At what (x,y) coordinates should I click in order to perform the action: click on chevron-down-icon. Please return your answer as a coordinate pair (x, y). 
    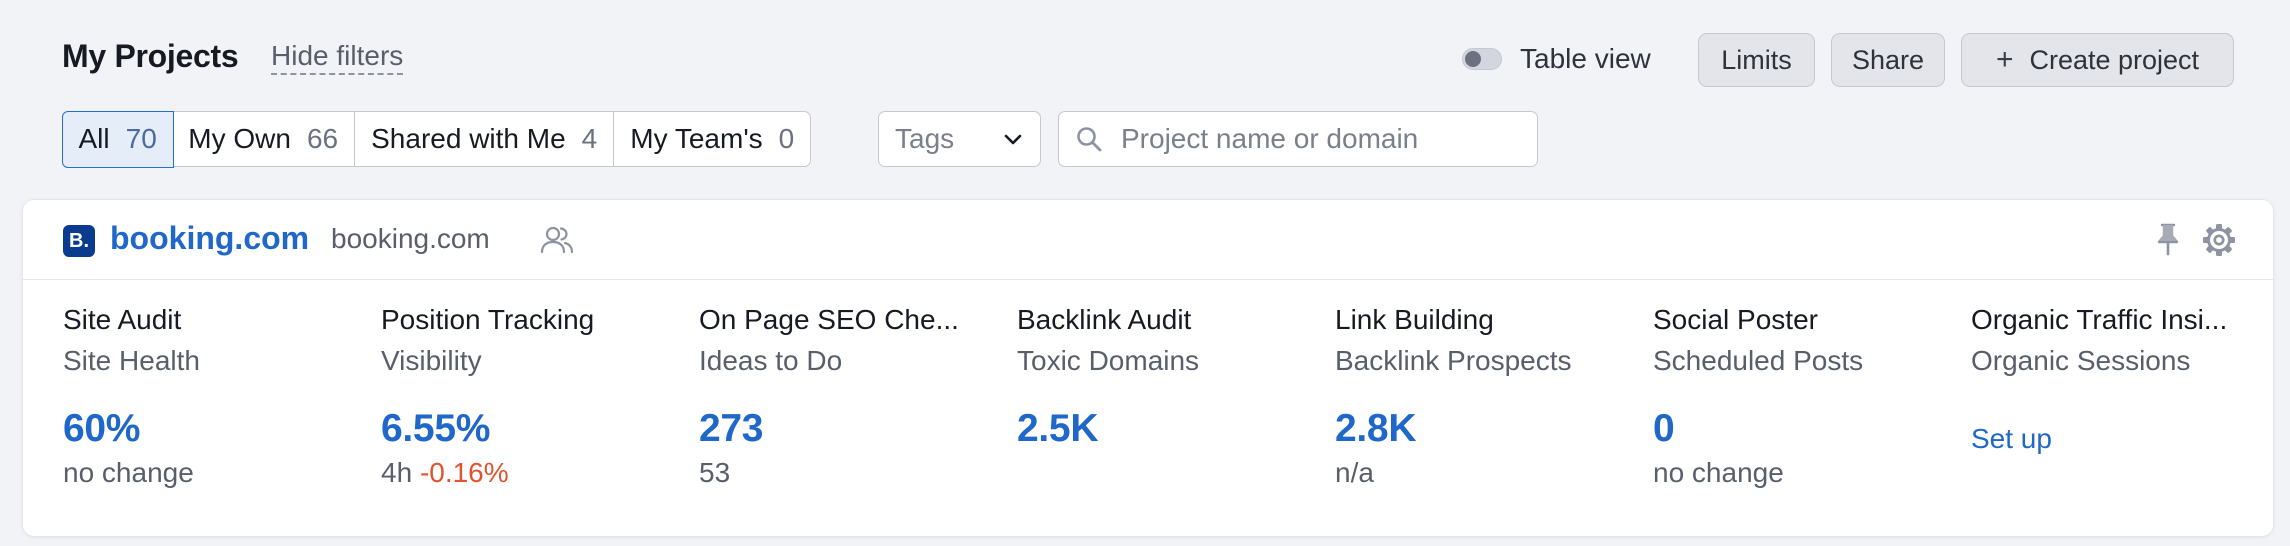
    Looking at the image, I should click on (1013, 139).